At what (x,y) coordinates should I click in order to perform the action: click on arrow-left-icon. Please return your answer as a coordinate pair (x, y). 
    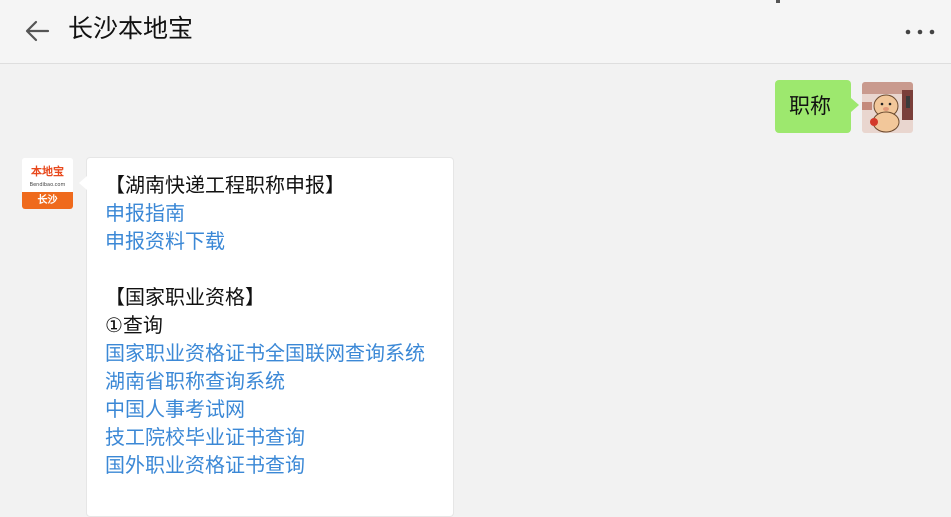
    Looking at the image, I should click on (37, 31).